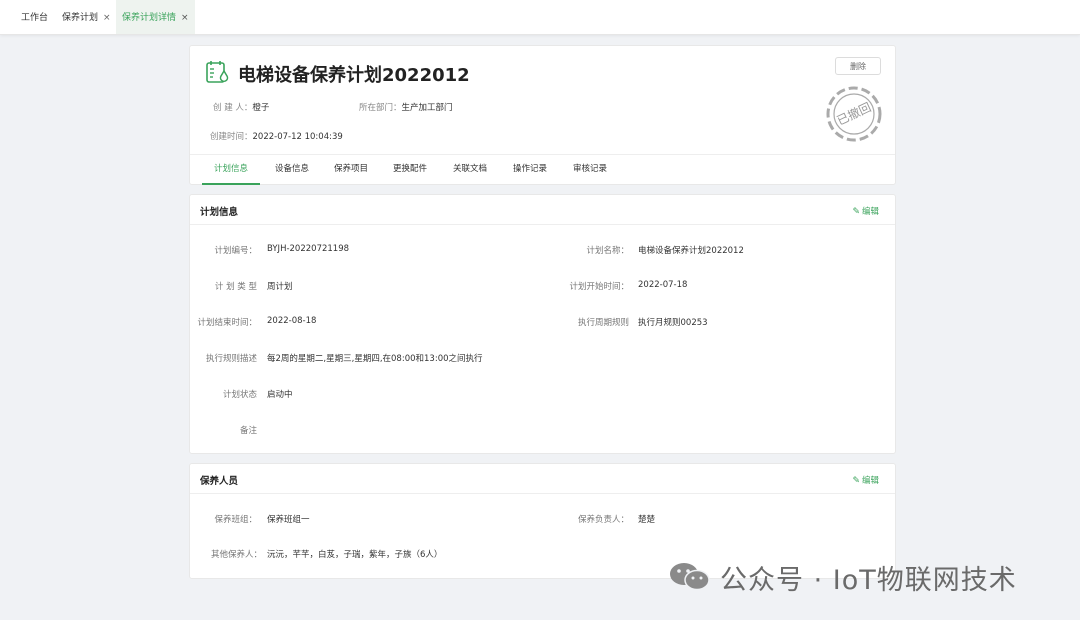 The height and width of the screenshot is (620, 1080). I want to click on plan-type-value: 周计划, so click(280, 287).